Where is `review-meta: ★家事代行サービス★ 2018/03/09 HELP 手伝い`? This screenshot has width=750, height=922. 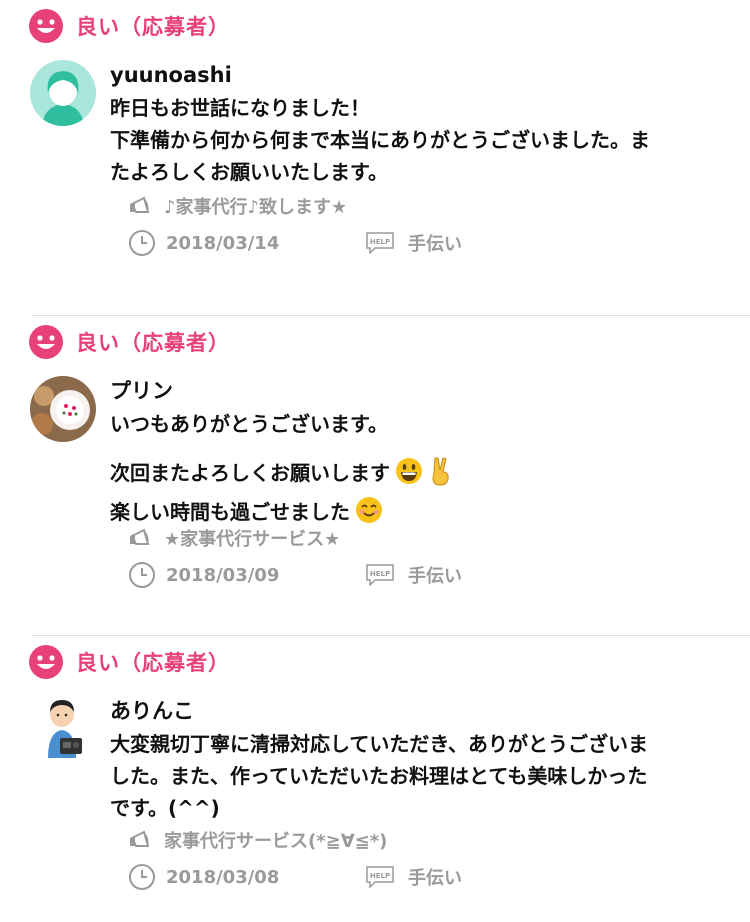 review-meta: ★家事代行サービス★ 2018/03/09 HELP 手伝い is located at coordinates (295, 557).